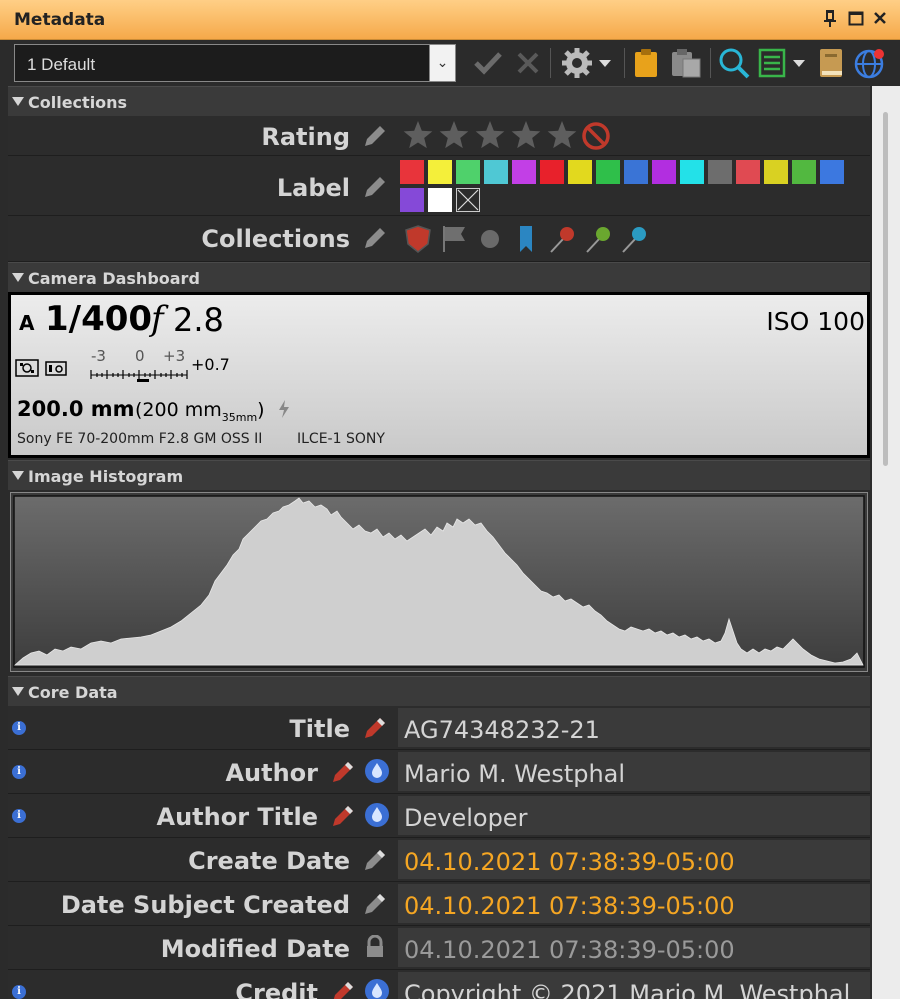 The width and height of the screenshot is (900, 999). Describe the element at coordinates (198, 320) in the screenshot. I see `aperture: 2.8` at that location.